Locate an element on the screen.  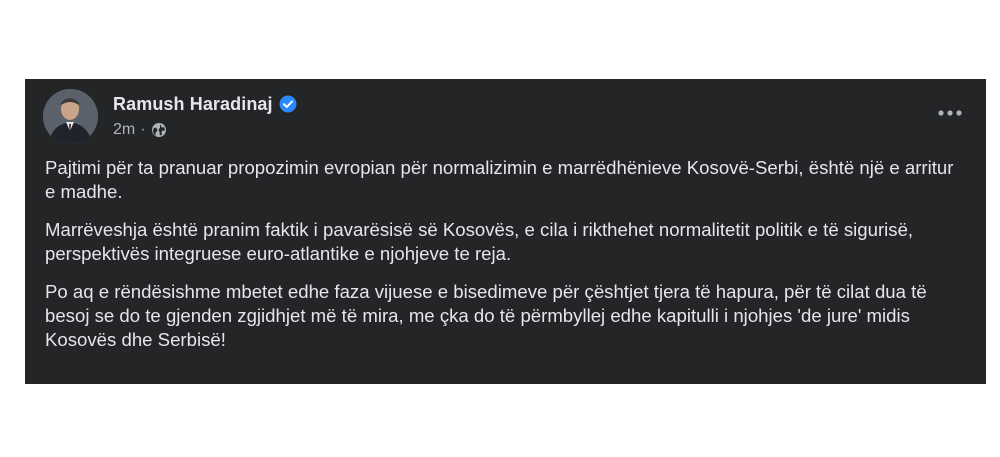
avatar-photo-icon is located at coordinates (70, 116).